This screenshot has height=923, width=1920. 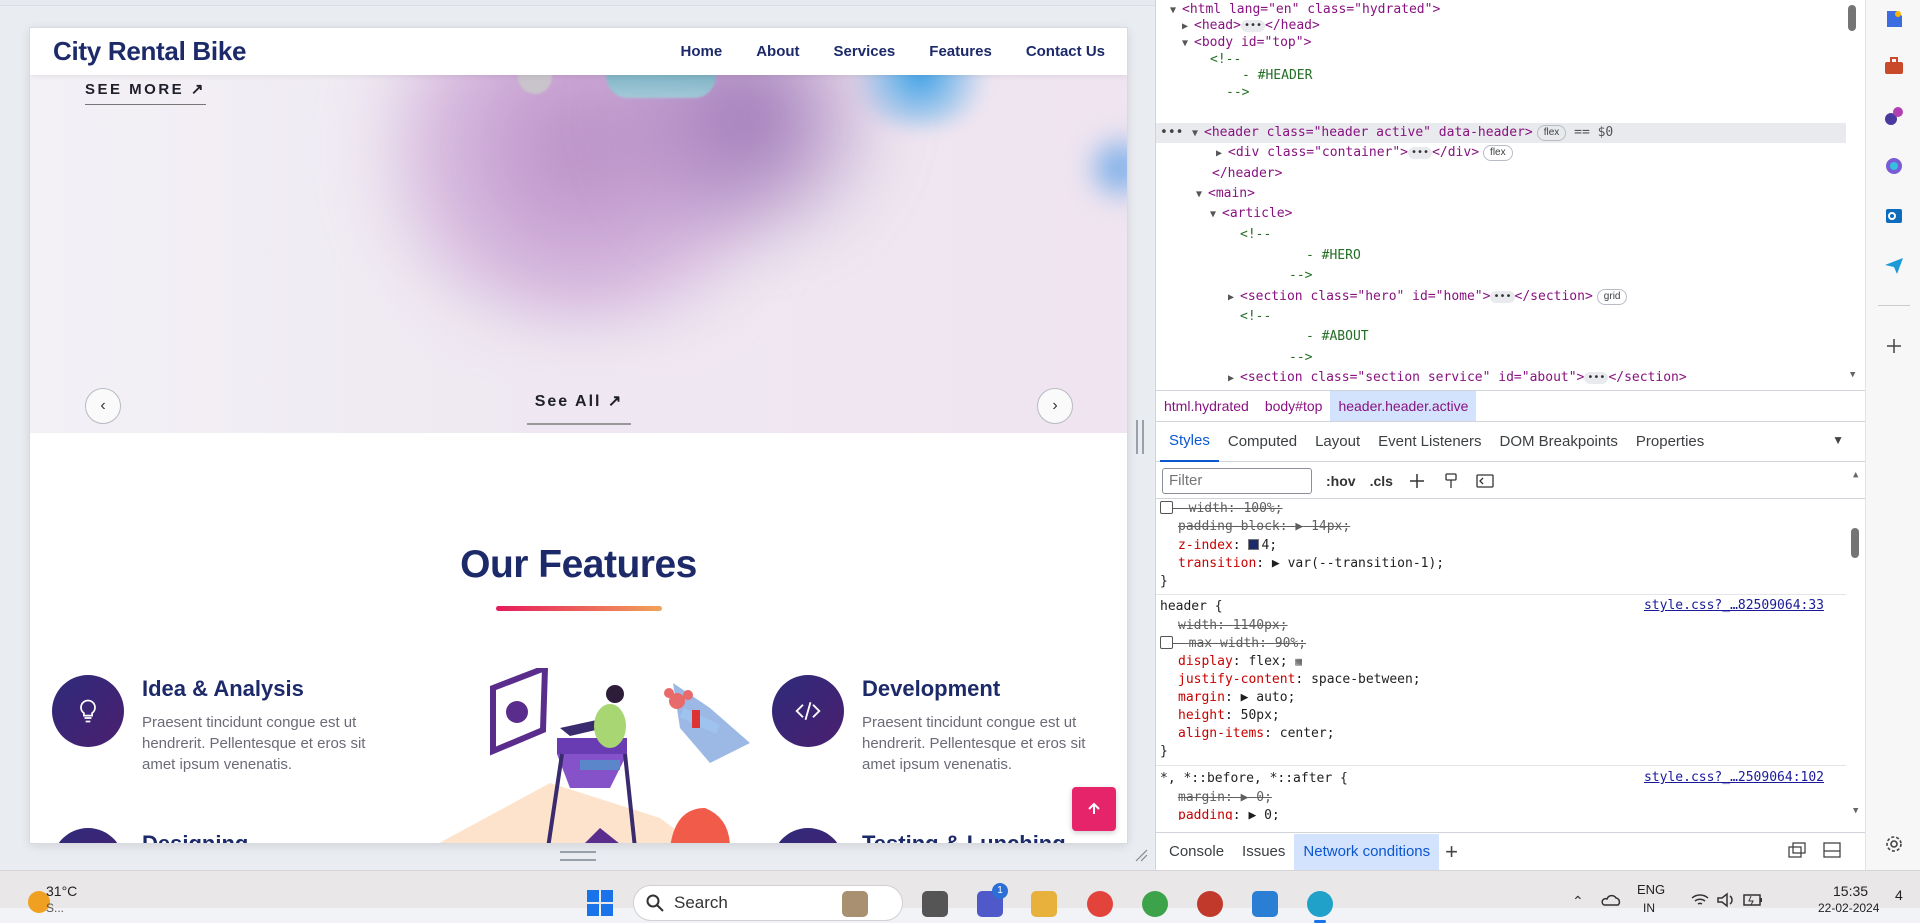 What do you see at coordinates (1734, 605) in the screenshot?
I see `source-link: style.css?_…82509064:33` at bounding box center [1734, 605].